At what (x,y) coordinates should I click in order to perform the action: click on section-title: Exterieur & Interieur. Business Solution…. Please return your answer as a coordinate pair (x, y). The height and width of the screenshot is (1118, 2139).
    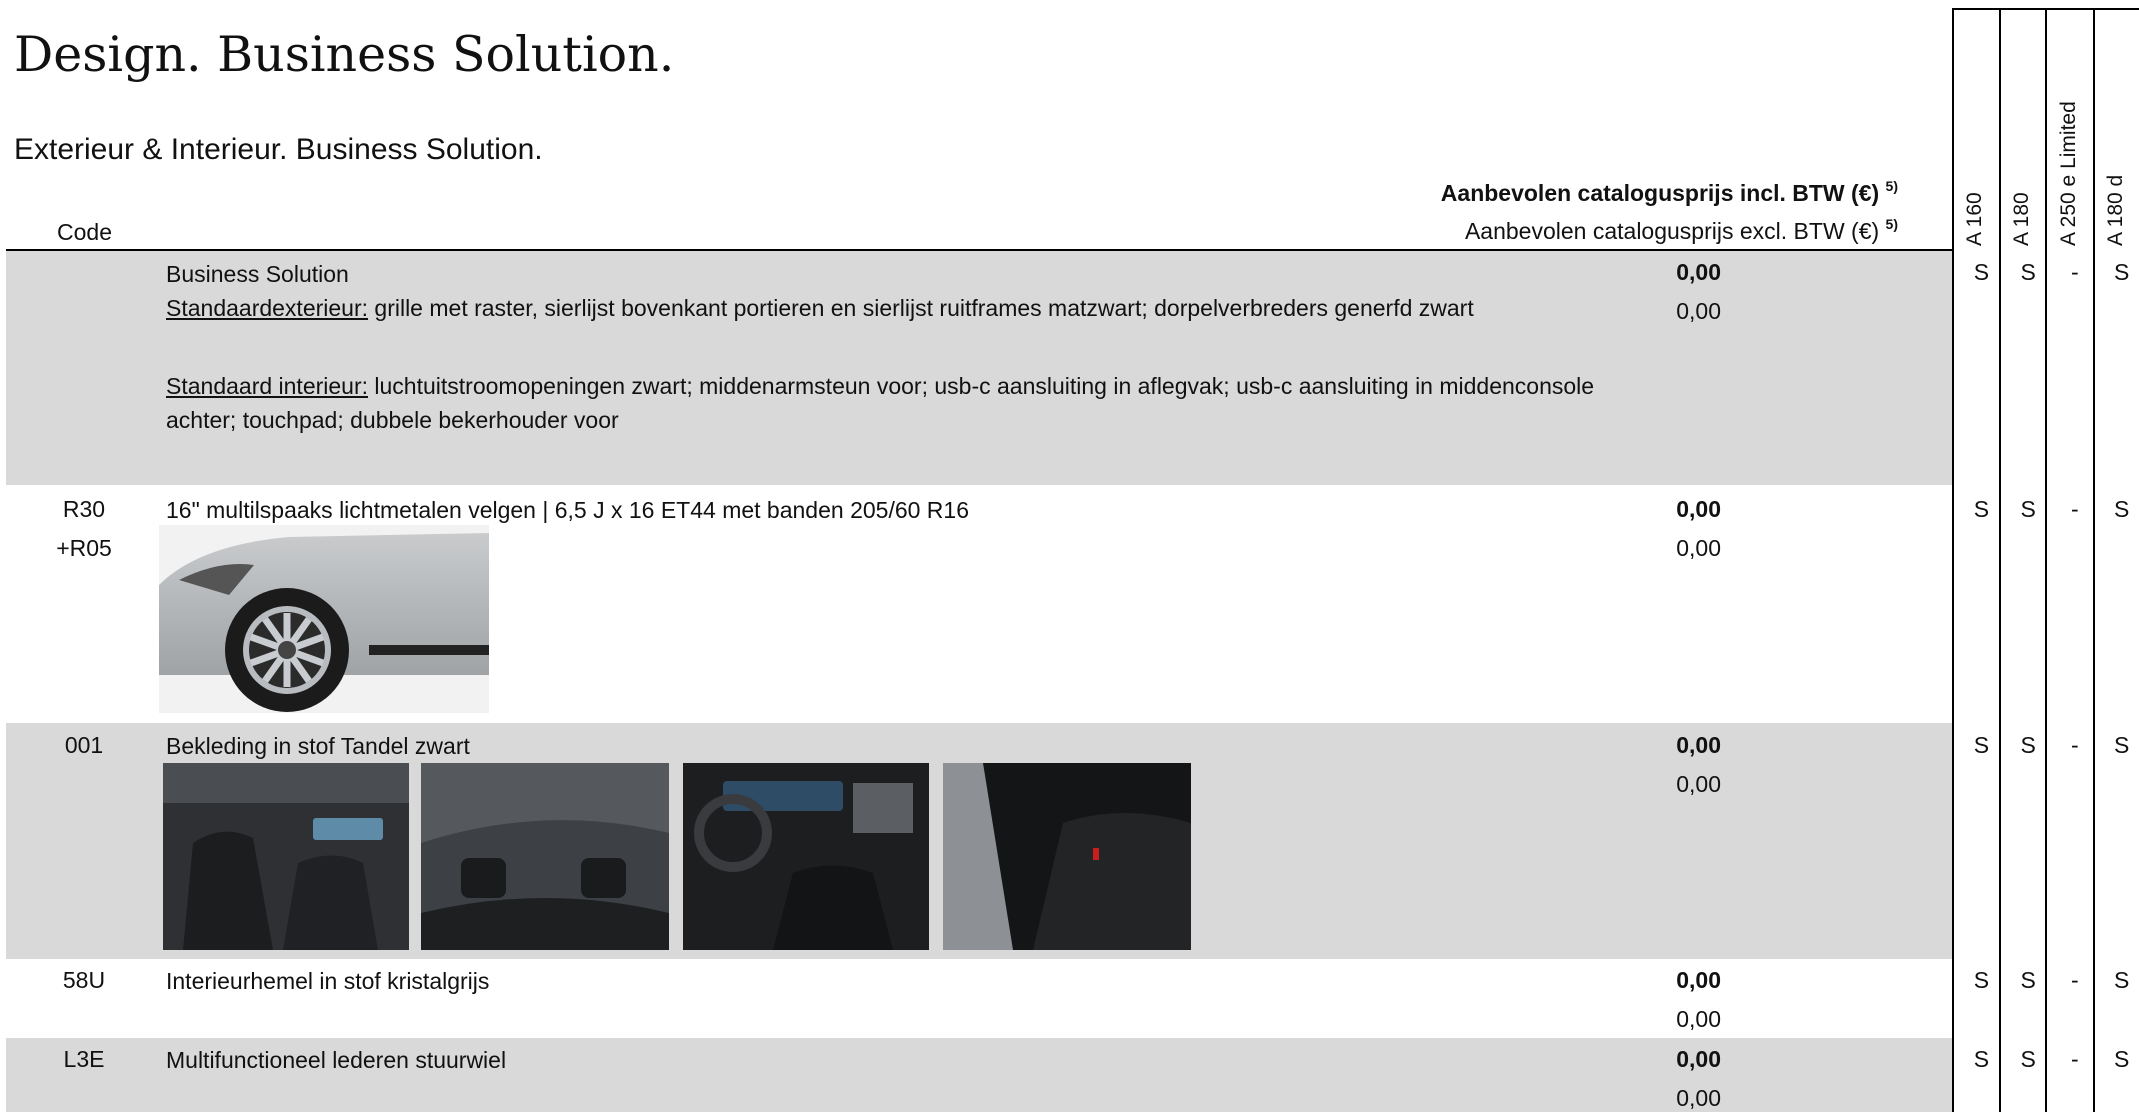
    Looking at the image, I should click on (278, 149).